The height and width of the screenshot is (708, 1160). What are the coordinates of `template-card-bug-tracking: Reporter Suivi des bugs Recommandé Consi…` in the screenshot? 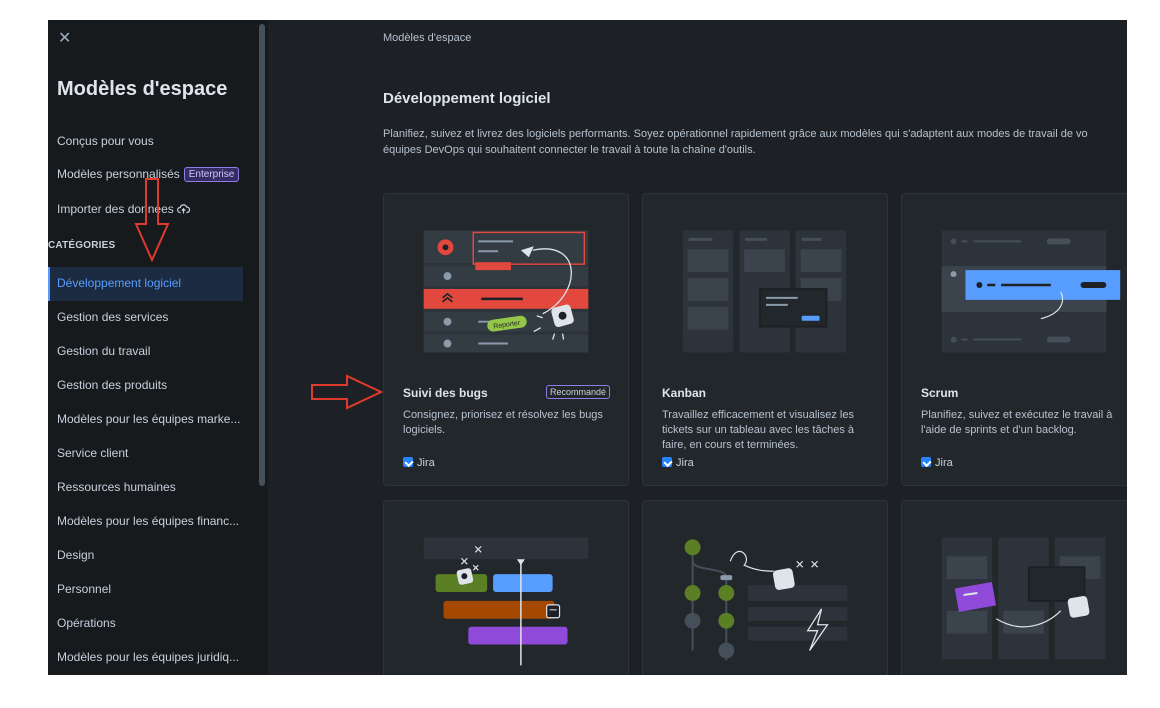 It's located at (506, 339).